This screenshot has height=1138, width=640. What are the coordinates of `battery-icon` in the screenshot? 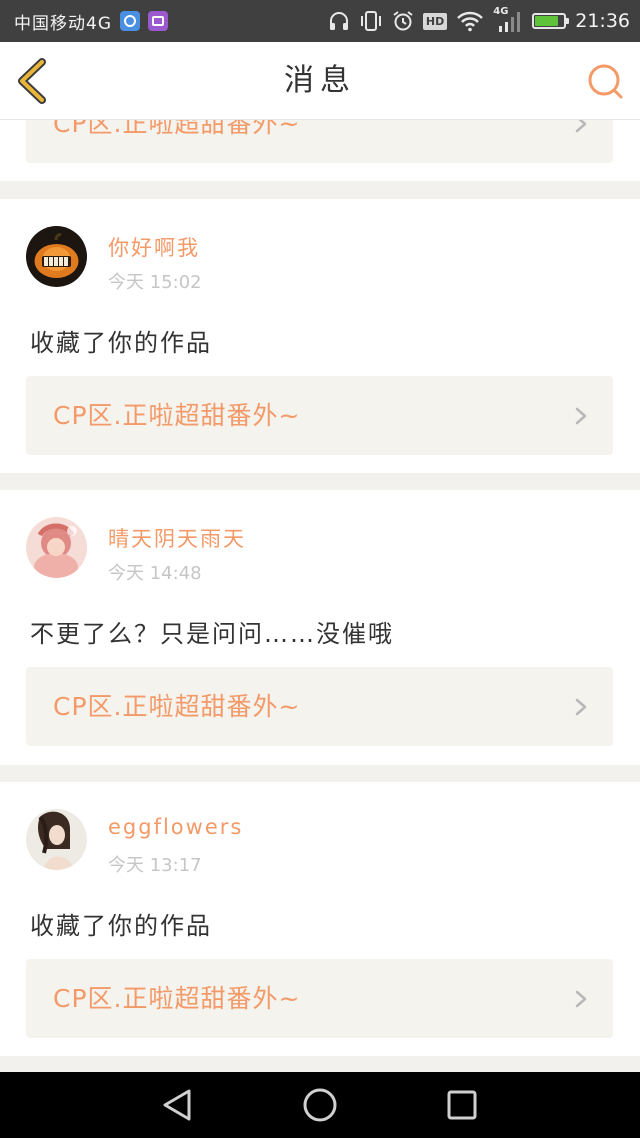 It's located at (551, 21).